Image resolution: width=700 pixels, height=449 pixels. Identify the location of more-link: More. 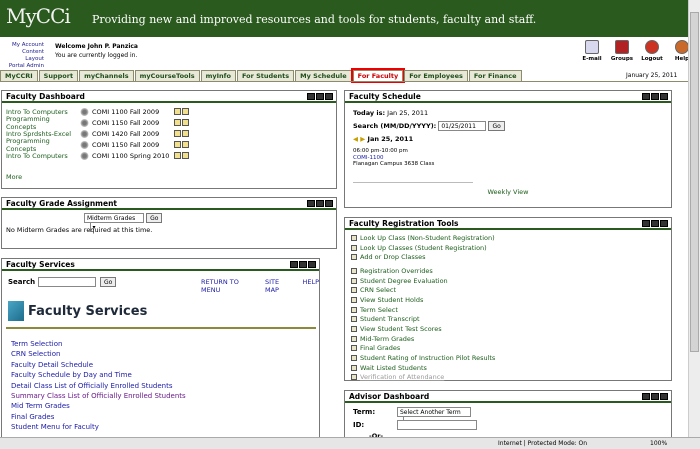
(169, 177).